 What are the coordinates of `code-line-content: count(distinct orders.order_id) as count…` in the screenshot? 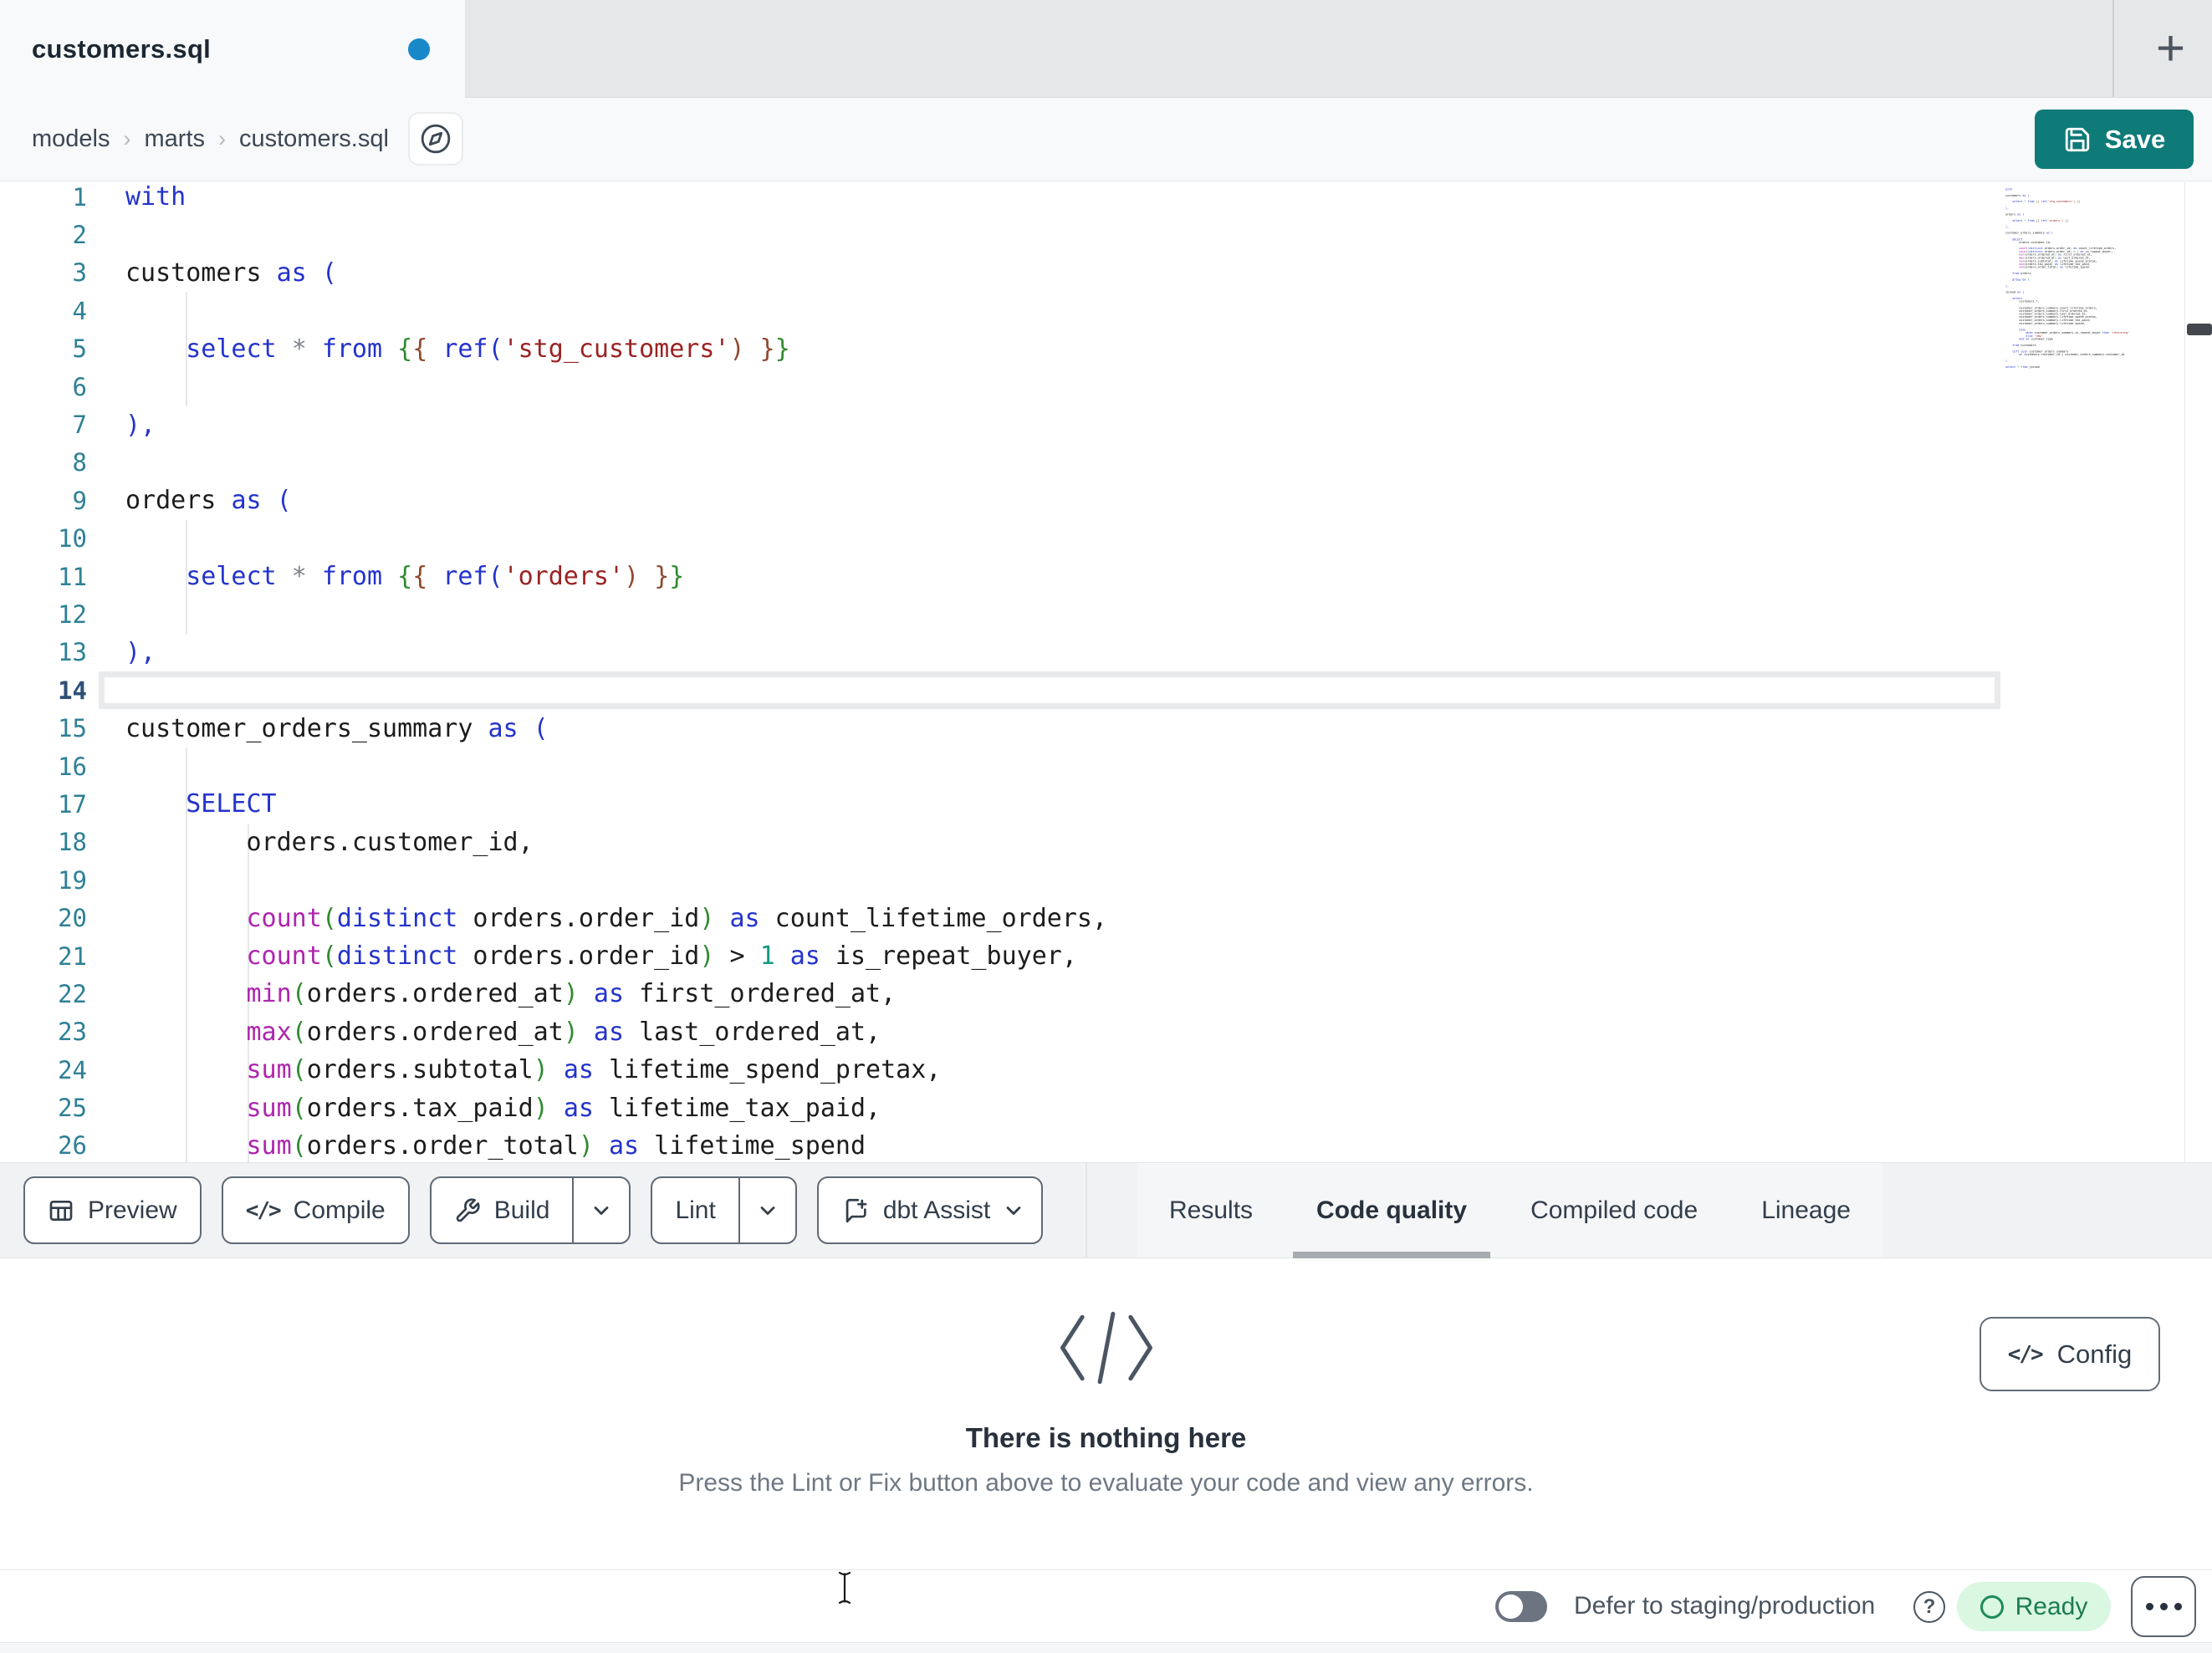 It's located at (677, 918).